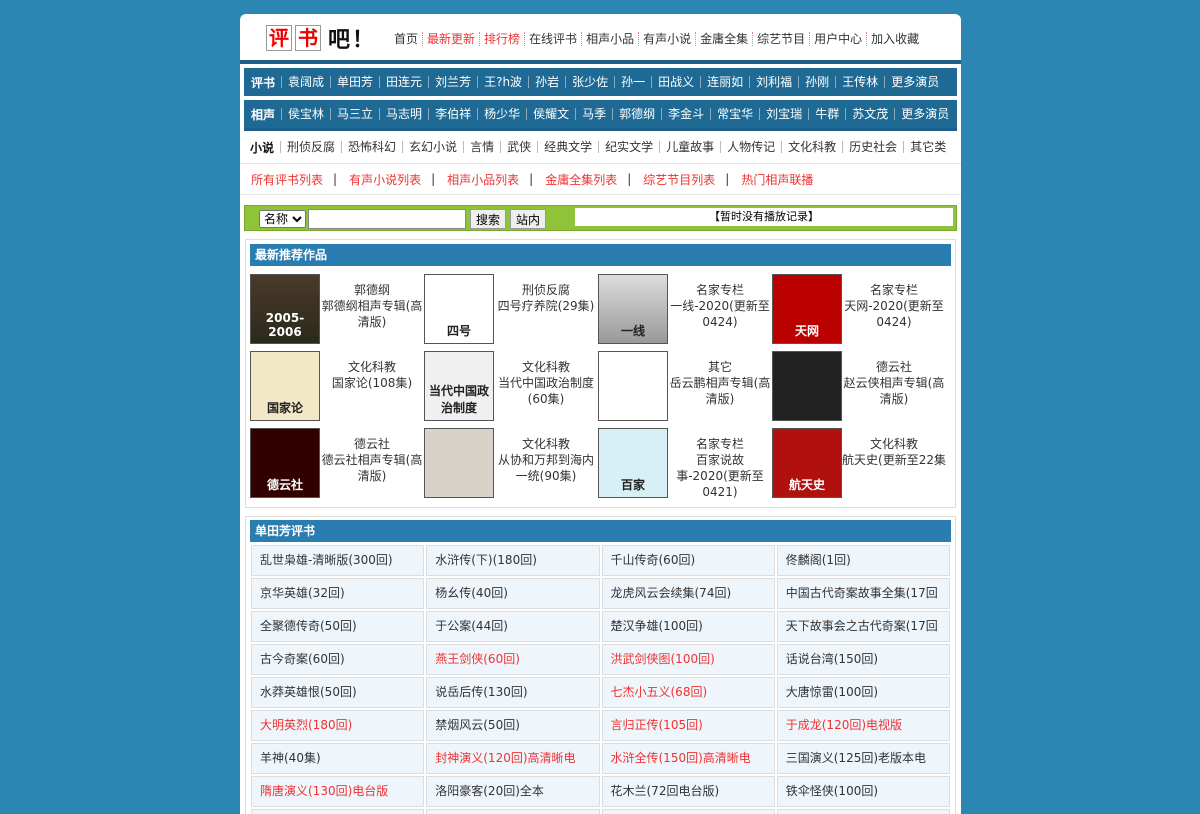 The image size is (1200, 814). I want to click on pingshu-artist-link: 袁阔成, so click(305, 82).